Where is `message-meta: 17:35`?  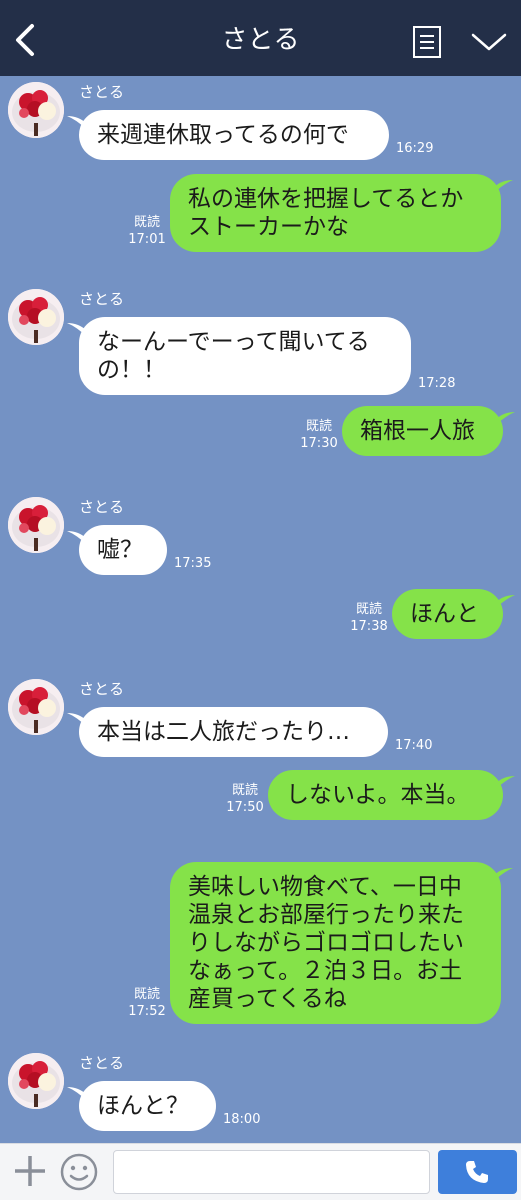 message-meta: 17:35 is located at coordinates (192, 563).